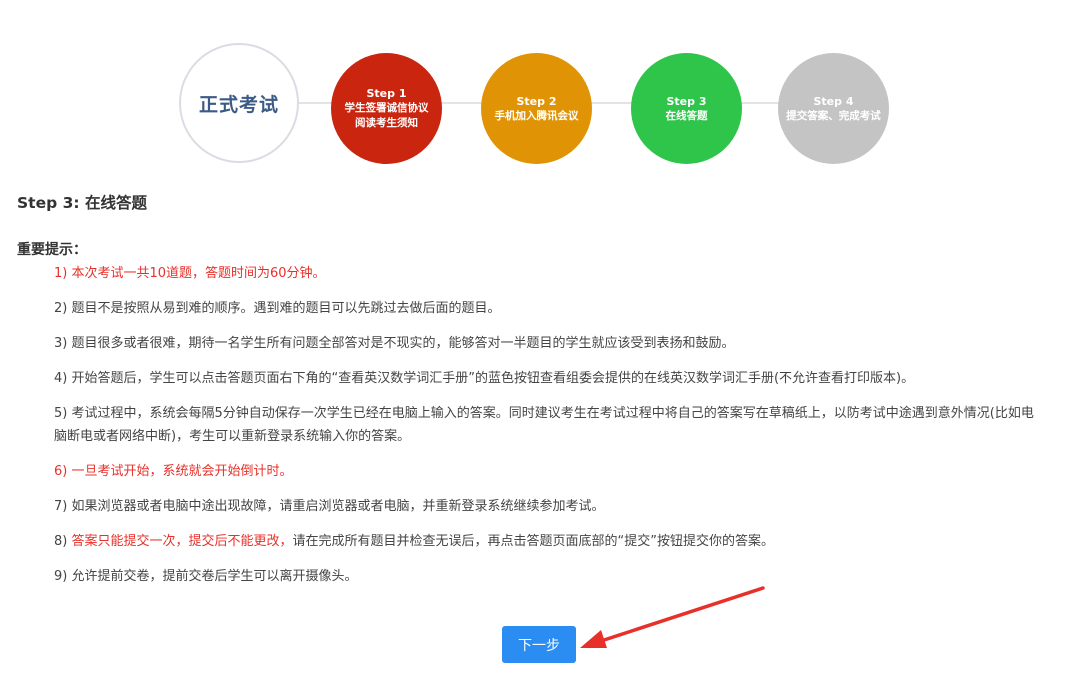 The width and height of the screenshot is (1080, 679). I want to click on step-heading: Step 3: 在线答题, so click(82, 203).